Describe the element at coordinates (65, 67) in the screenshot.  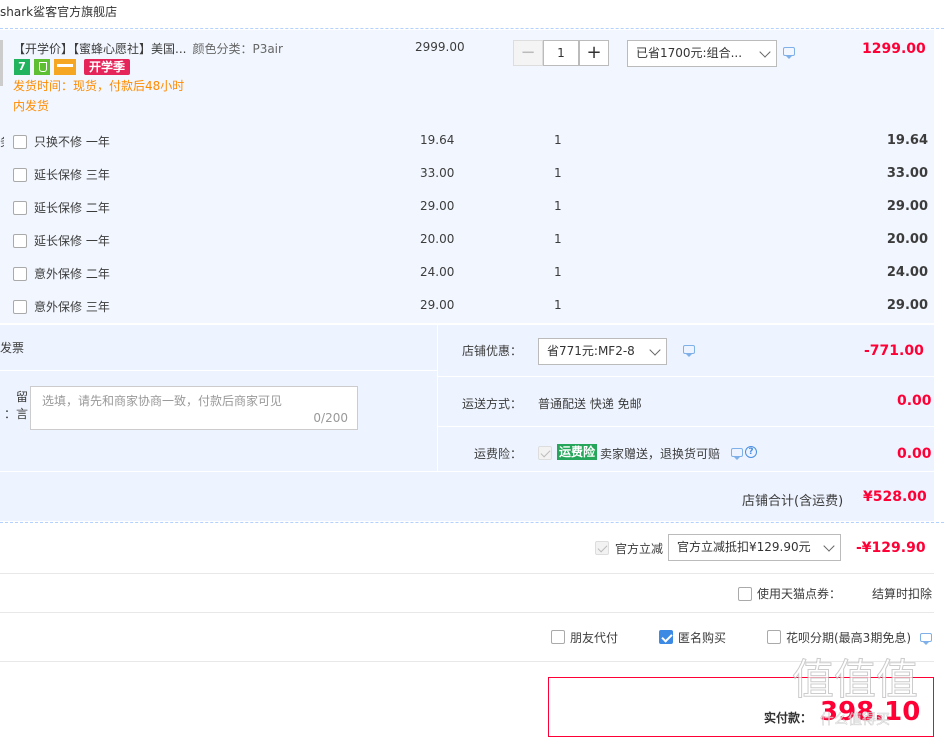
I see `credit-card-icon` at that location.